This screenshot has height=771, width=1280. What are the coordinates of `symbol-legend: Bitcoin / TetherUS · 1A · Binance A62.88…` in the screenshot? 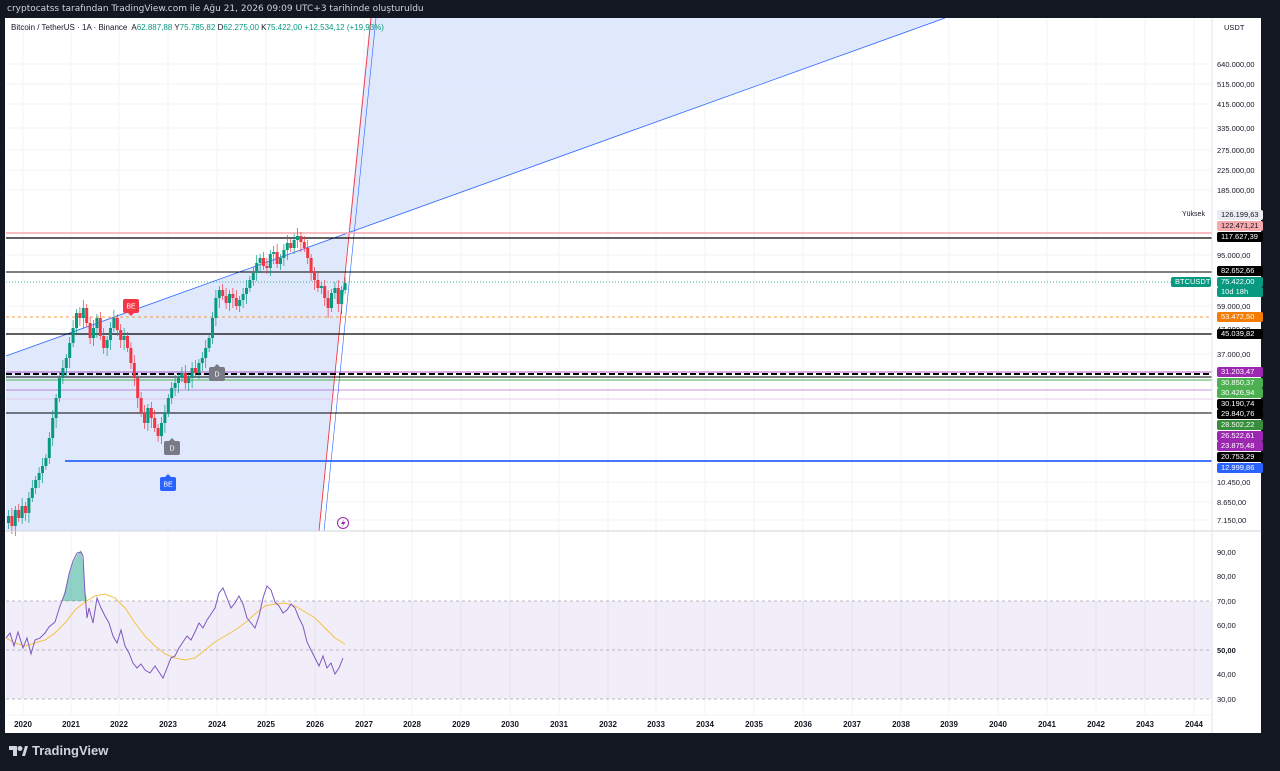 It's located at (197, 27).